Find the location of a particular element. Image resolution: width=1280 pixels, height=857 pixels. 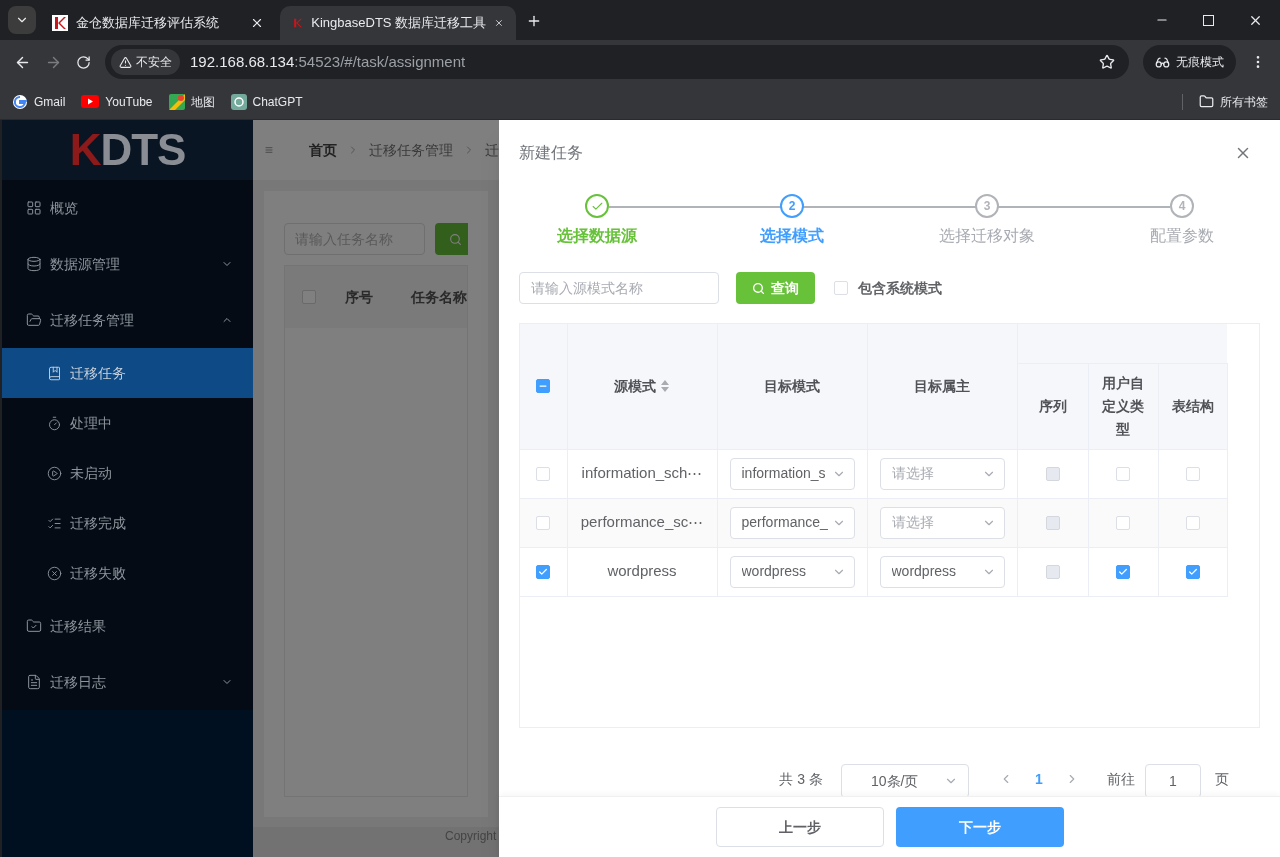

column-header: 序号 is located at coordinates (358, 297).